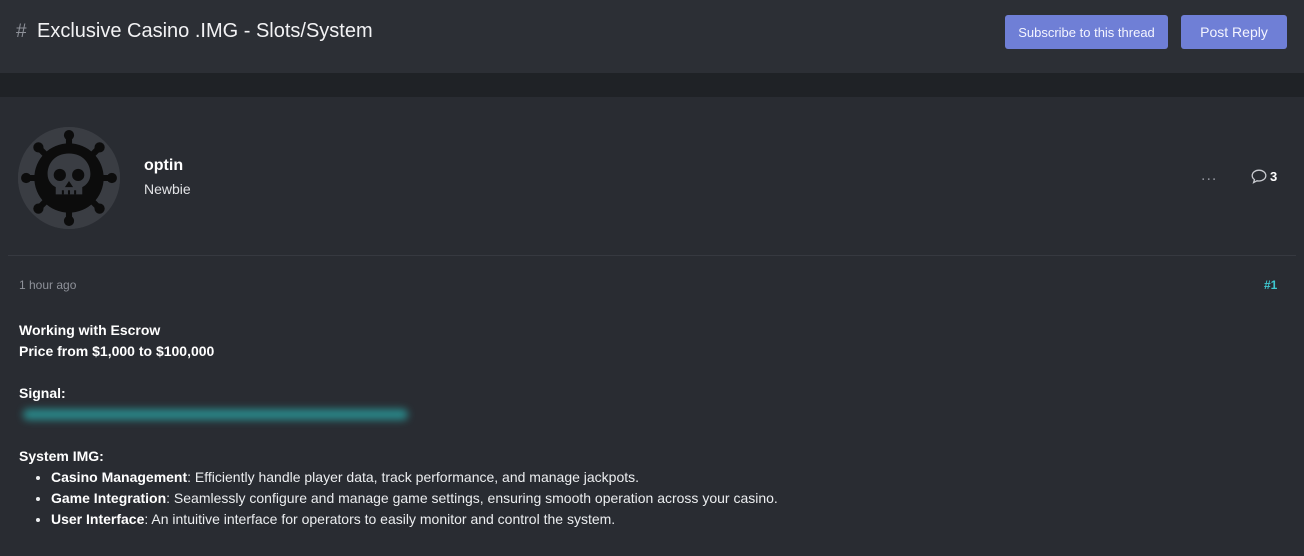 This screenshot has width=1304, height=556. Describe the element at coordinates (652, 85) in the screenshot. I see `header-divider-strip` at that location.